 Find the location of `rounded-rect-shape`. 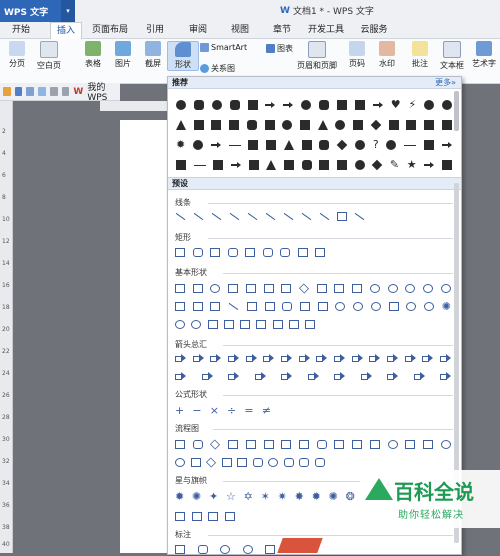

rounded-rect-shape is located at coordinates (198, 105).